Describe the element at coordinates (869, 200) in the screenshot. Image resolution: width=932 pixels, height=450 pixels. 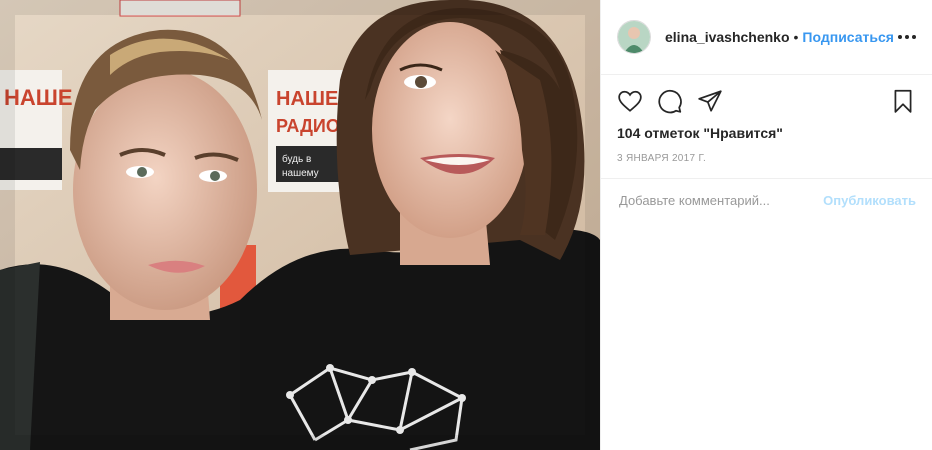
I see `publish-button: Опубликовать` at that location.